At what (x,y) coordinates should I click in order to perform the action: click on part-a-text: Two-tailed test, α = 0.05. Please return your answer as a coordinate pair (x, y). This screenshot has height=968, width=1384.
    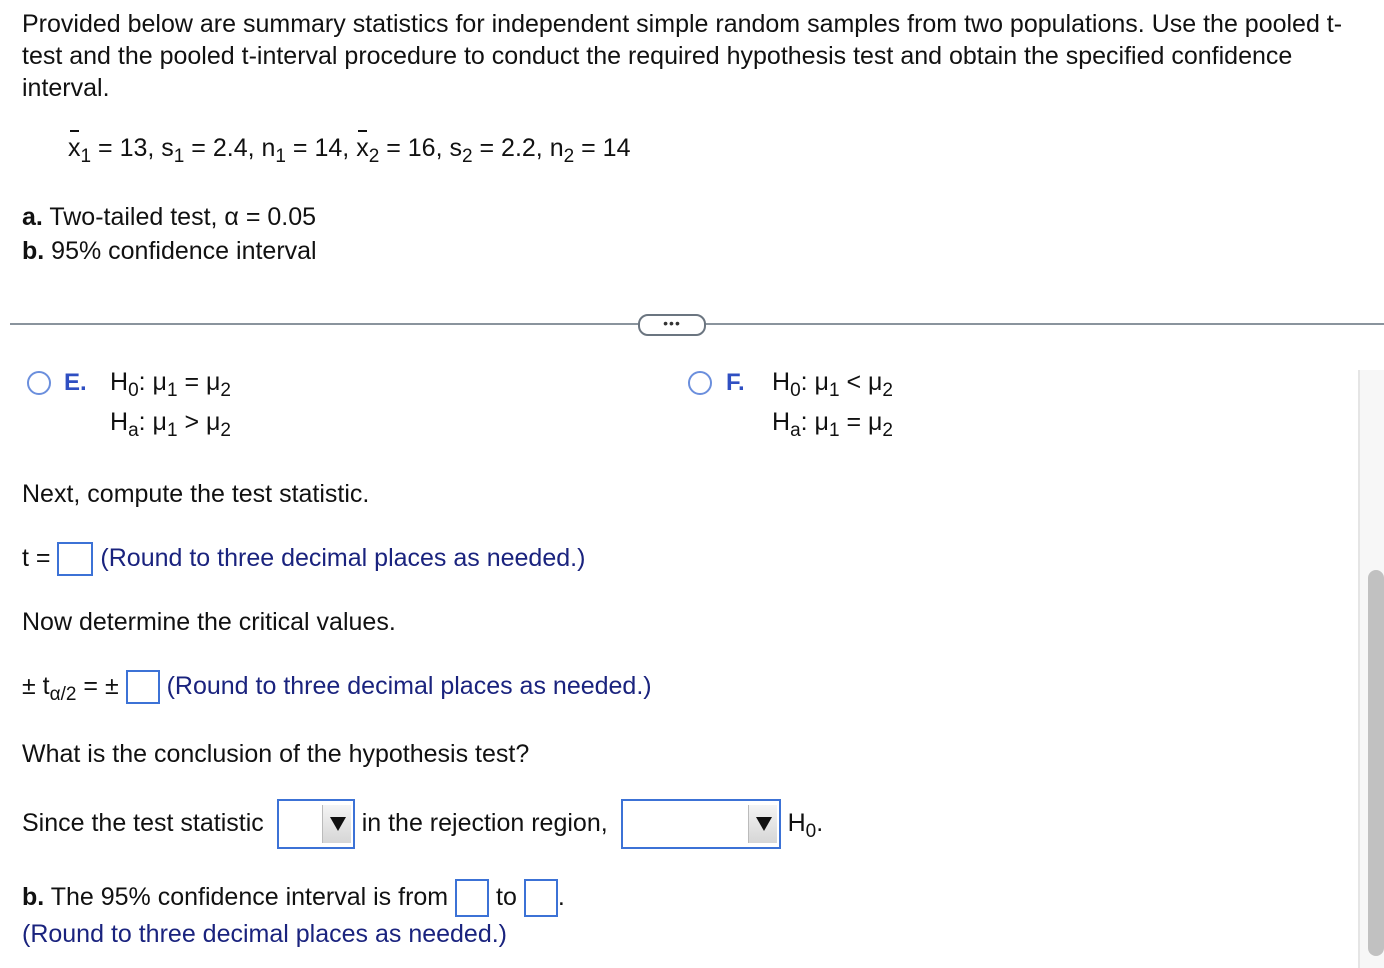
    Looking at the image, I should click on (179, 217).